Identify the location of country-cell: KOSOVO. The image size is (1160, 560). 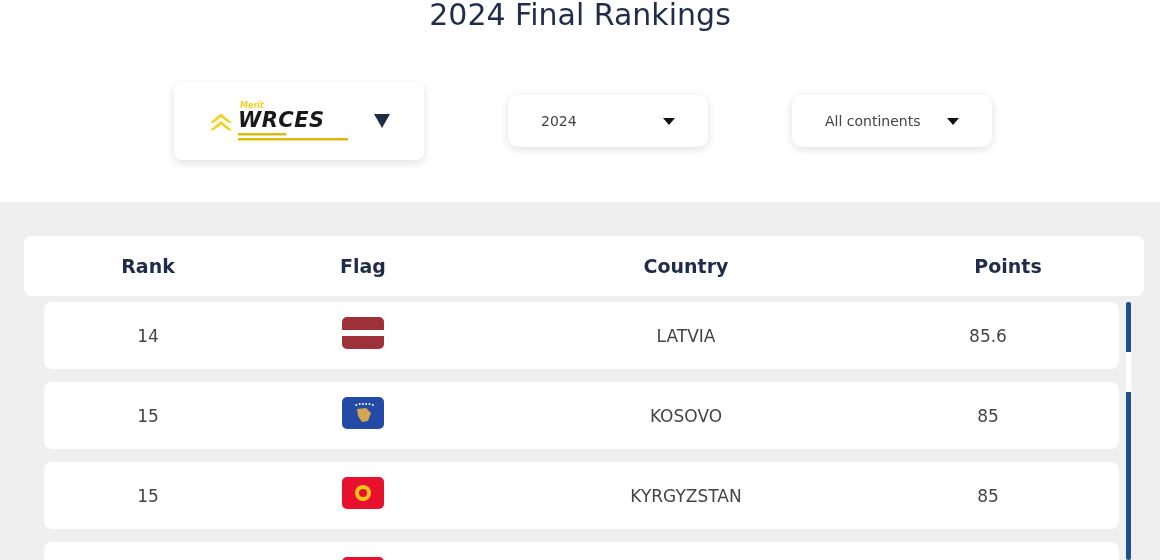
(686, 415).